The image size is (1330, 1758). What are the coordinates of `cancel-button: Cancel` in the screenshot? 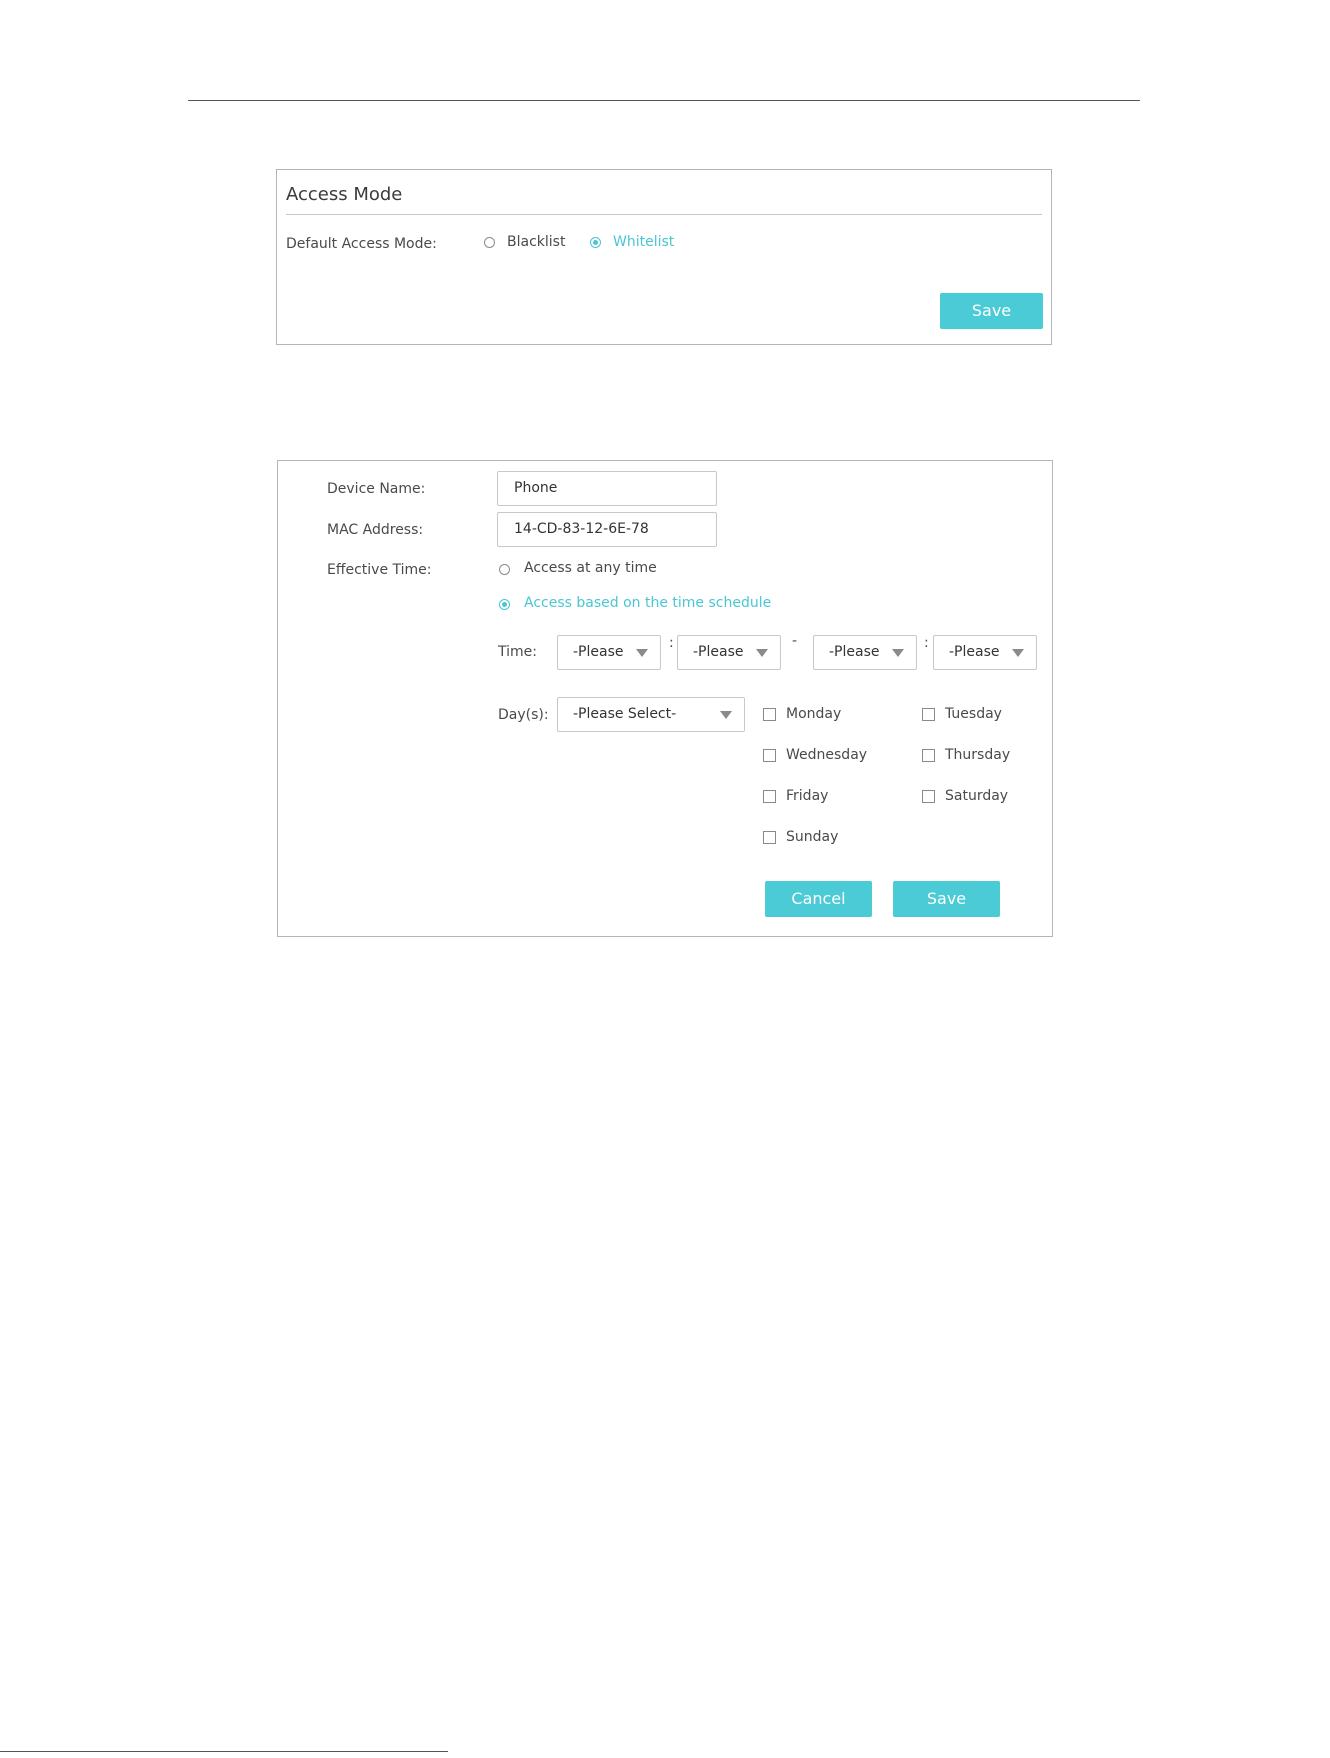 It's located at (818, 899).